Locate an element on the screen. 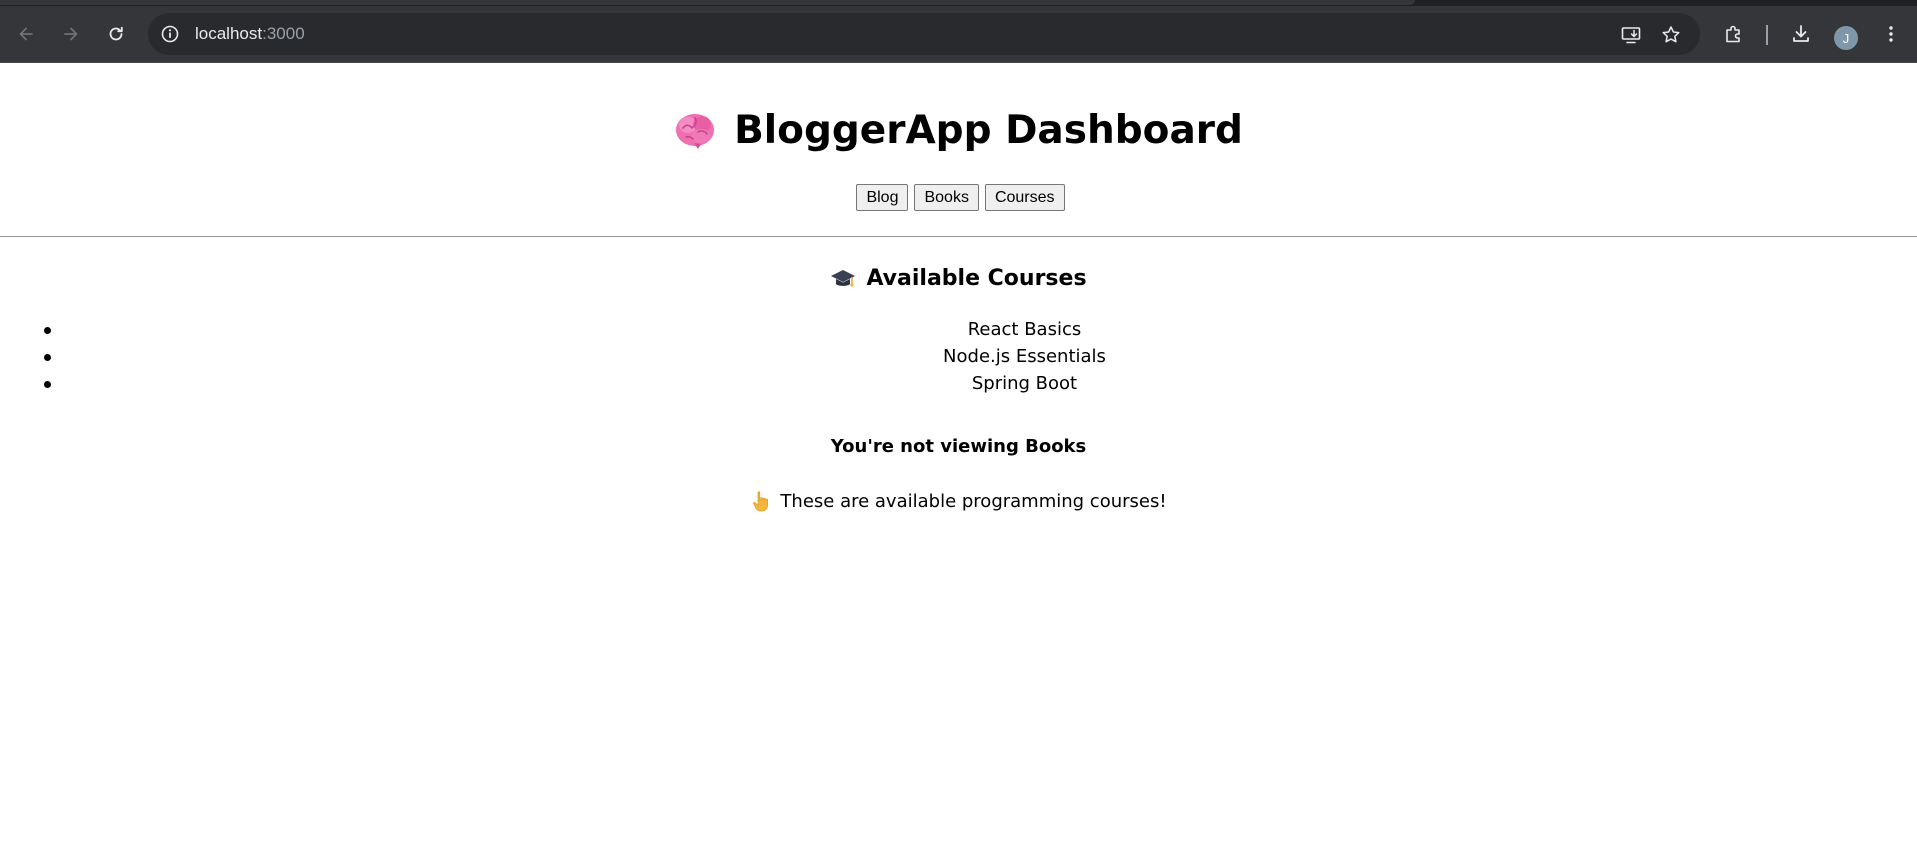 The image size is (1917, 848). list-item: Spring Boot is located at coordinates (958, 383).